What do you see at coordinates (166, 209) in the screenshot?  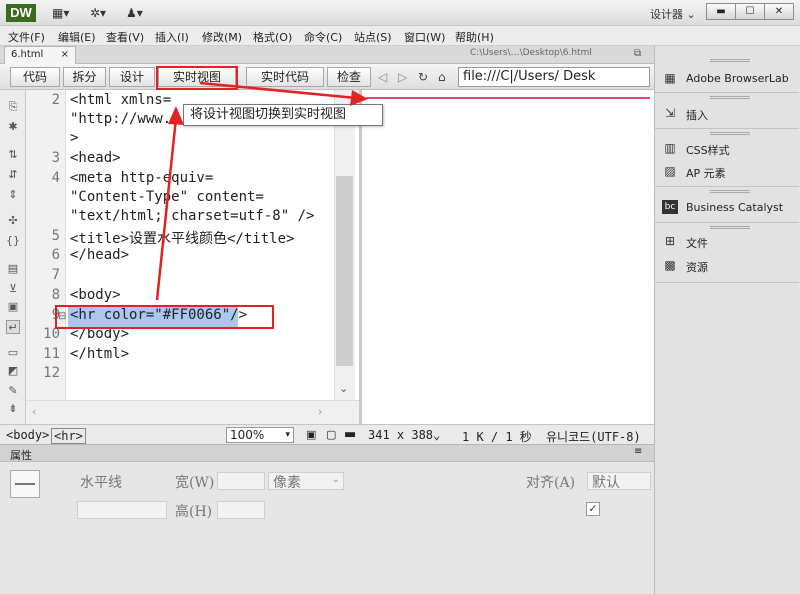 I see `annotation-arrow-up` at bounding box center [166, 209].